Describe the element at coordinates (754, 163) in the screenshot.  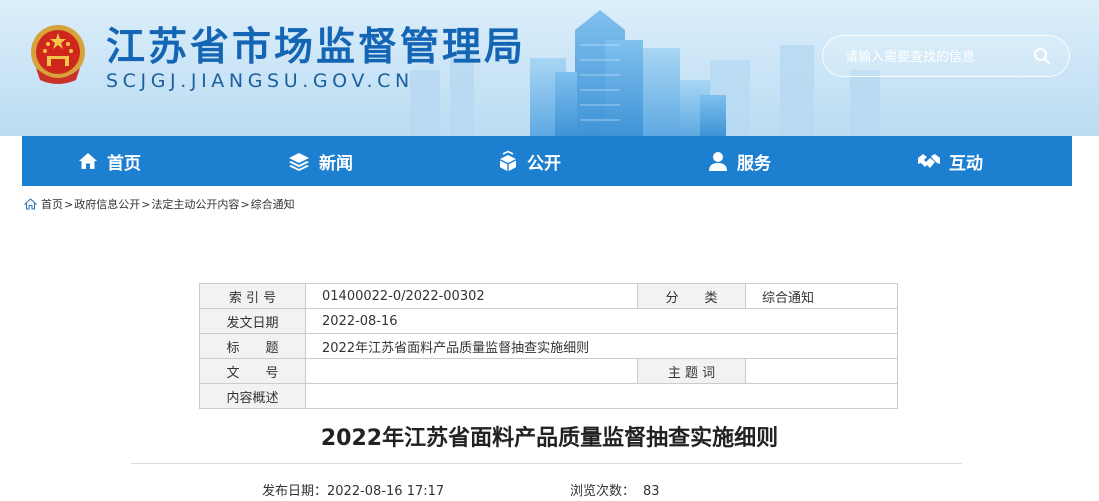
I see `nav-label-service: 服务` at that location.